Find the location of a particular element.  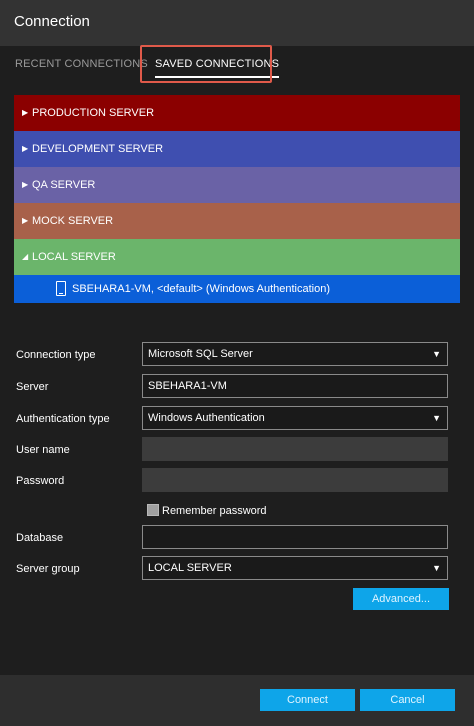

server-group-production: ▶ PRODUCTION SERVER is located at coordinates (237, 113).